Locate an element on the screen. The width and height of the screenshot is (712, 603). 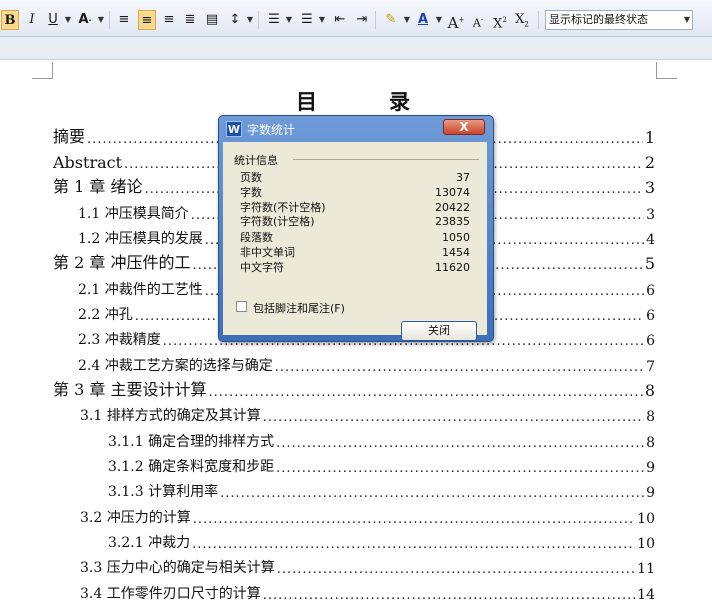
close-icon: X is located at coordinates (464, 127).